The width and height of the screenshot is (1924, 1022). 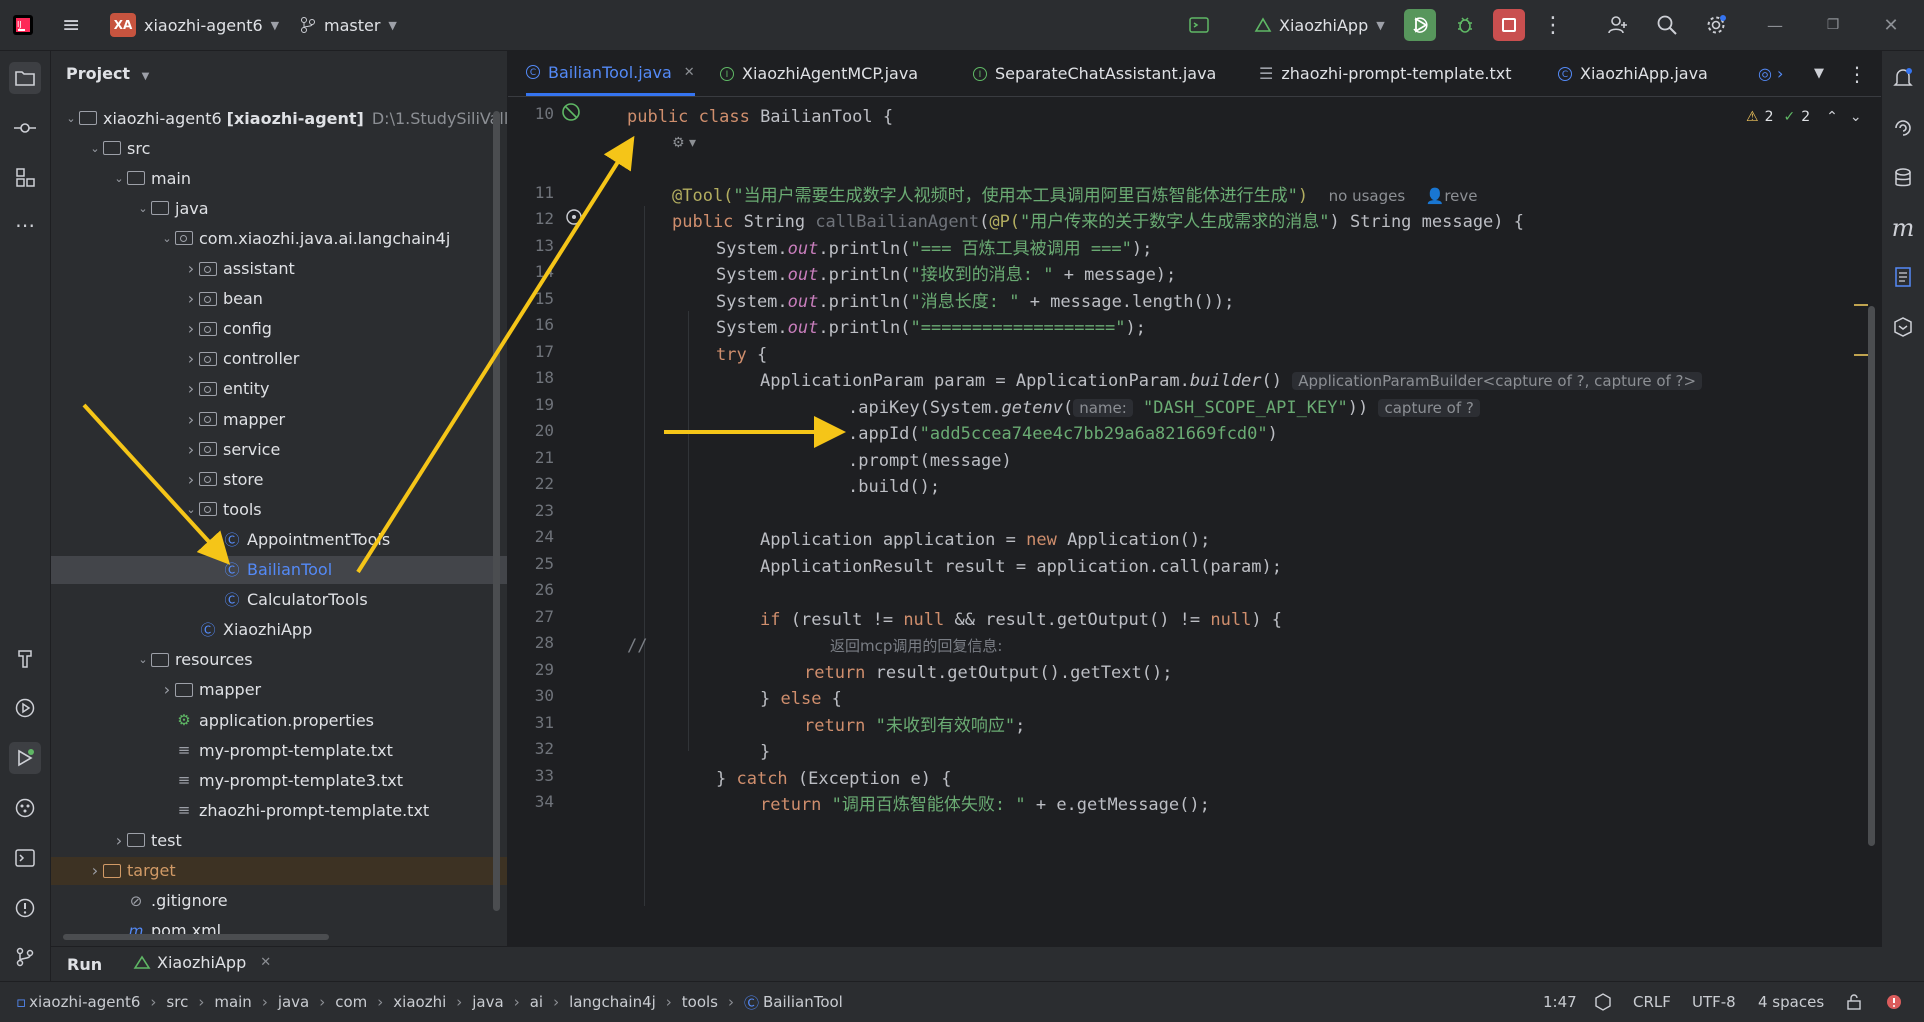 I want to click on param-inlay-hint: name:, so click(x=1103, y=408).